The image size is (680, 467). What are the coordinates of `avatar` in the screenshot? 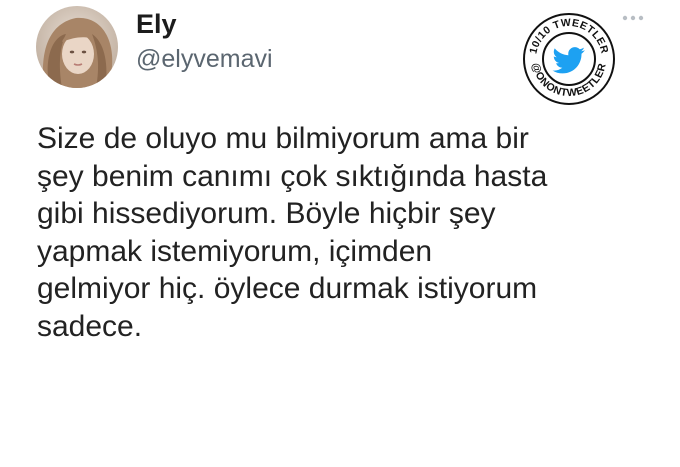 It's located at (77, 47).